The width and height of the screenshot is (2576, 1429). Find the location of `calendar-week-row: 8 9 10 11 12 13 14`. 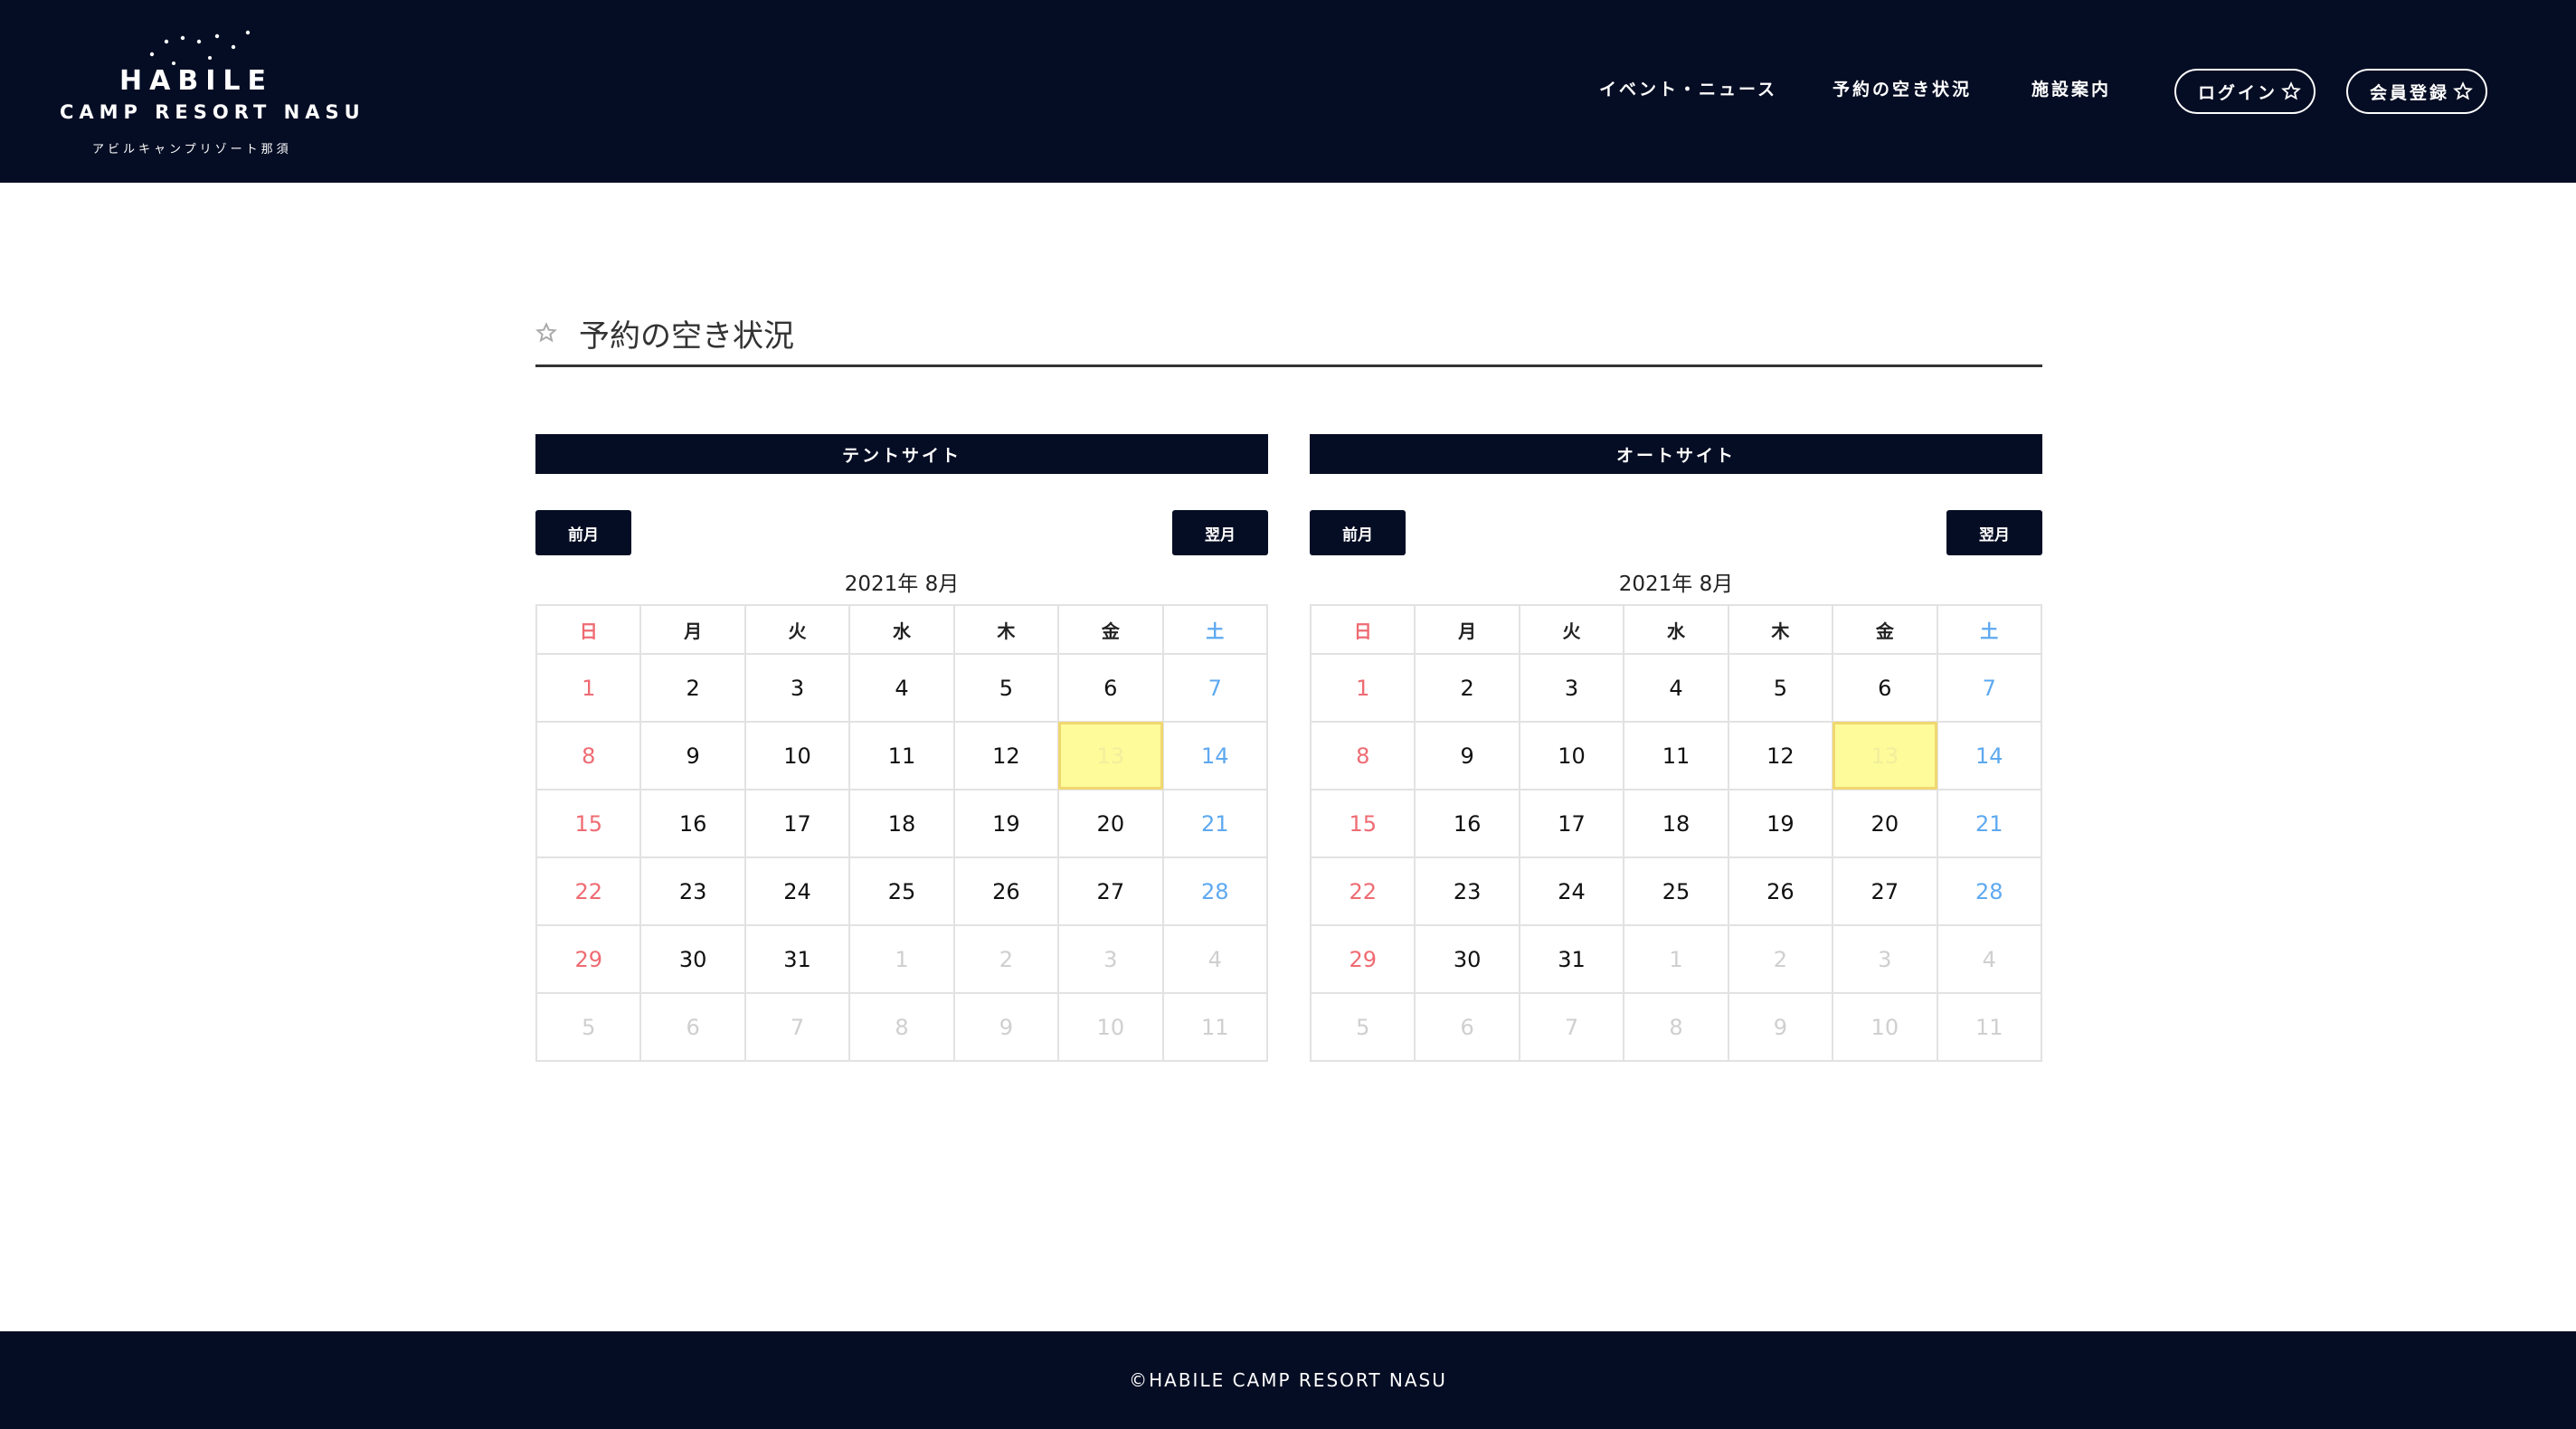

calendar-week-row: 8 9 10 11 12 13 14 is located at coordinates (902, 756).